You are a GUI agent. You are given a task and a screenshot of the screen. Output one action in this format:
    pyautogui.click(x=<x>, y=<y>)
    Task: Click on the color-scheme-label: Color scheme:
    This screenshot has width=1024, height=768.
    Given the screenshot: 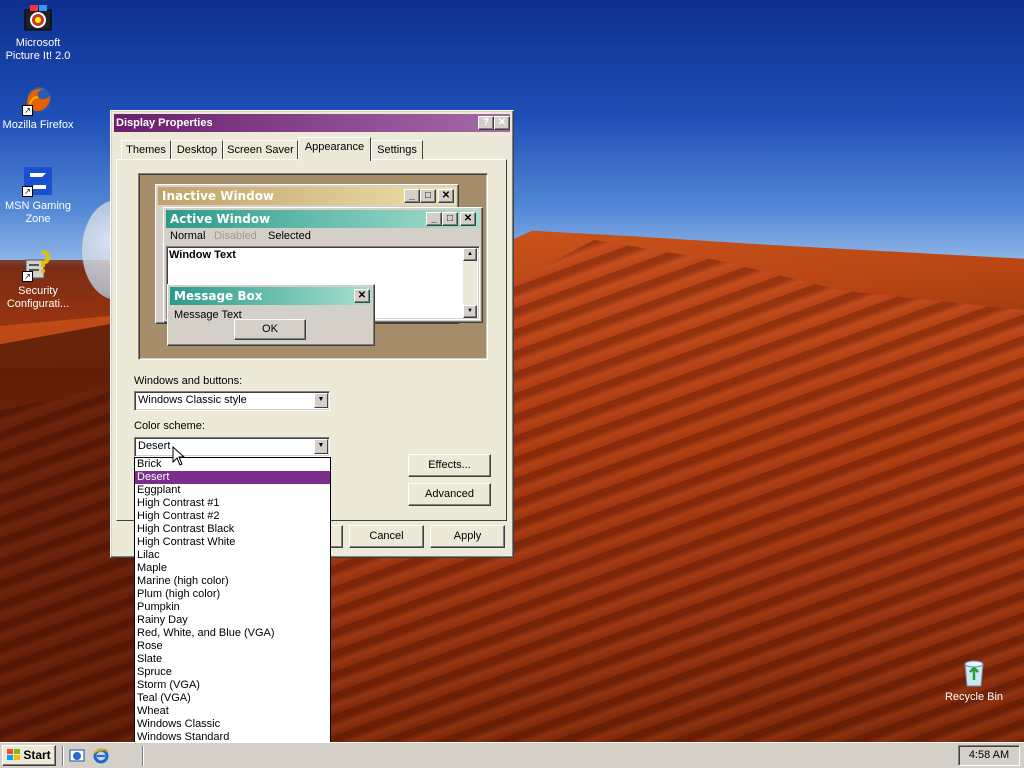 What is the action you would take?
    pyautogui.click(x=169, y=426)
    